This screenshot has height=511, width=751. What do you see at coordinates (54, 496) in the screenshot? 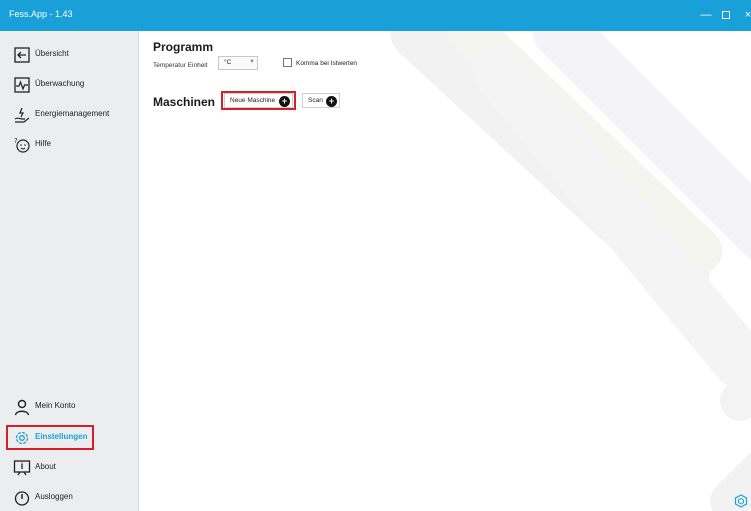
I see `sidebar-item-label: Ausloggen` at bounding box center [54, 496].